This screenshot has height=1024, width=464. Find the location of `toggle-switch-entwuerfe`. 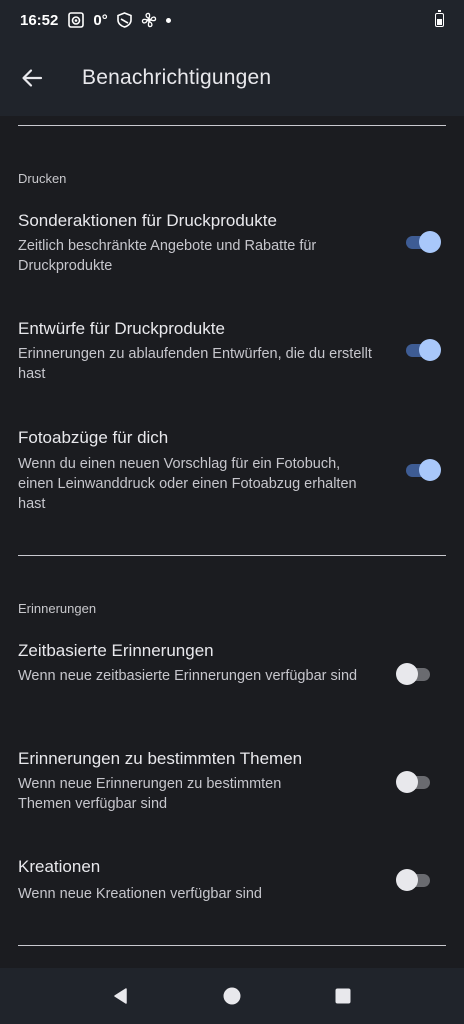

toggle-switch-entwuerfe is located at coordinates (422, 350).